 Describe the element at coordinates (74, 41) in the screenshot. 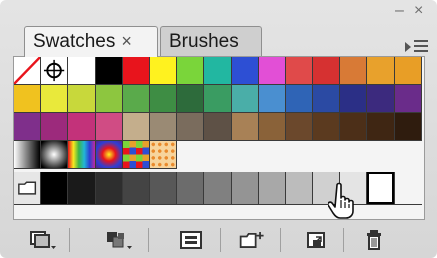

I see `tab-swatches-label: Swatches` at that location.